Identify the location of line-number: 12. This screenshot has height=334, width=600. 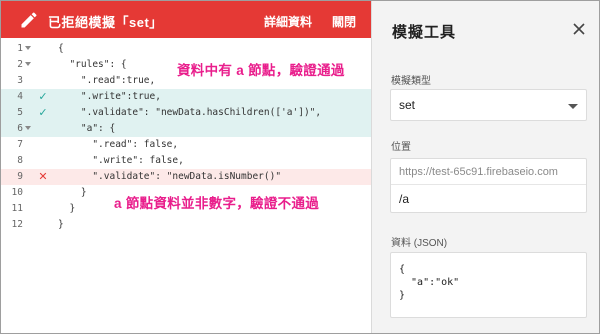
(17, 224).